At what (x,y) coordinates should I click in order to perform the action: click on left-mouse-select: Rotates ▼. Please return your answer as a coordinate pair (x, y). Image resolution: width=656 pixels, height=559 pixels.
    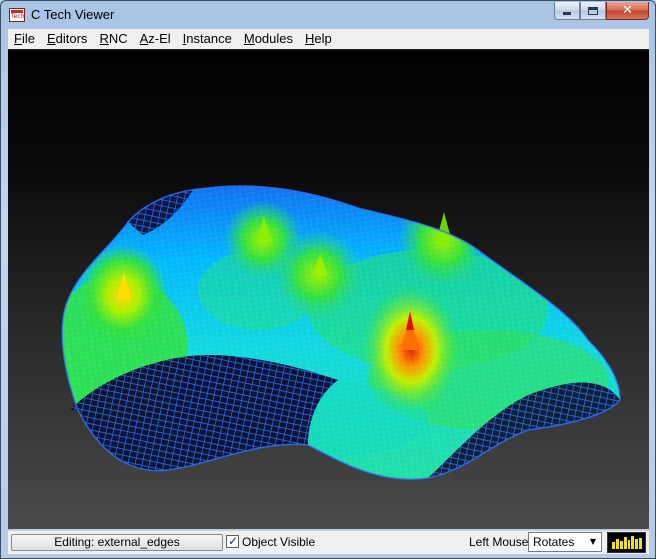
    Looking at the image, I should click on (565, 542).